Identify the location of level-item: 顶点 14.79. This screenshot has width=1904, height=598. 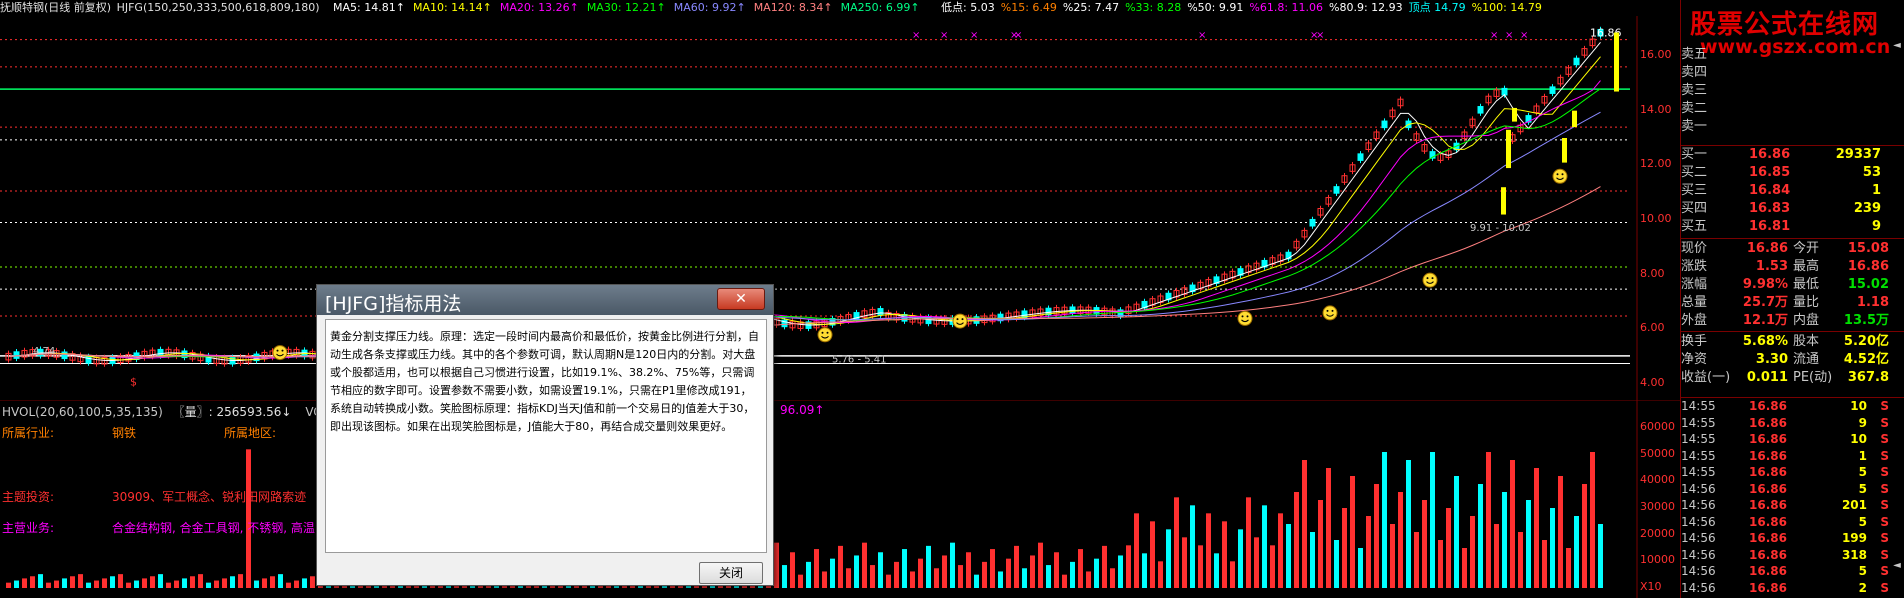
(1437, 7).